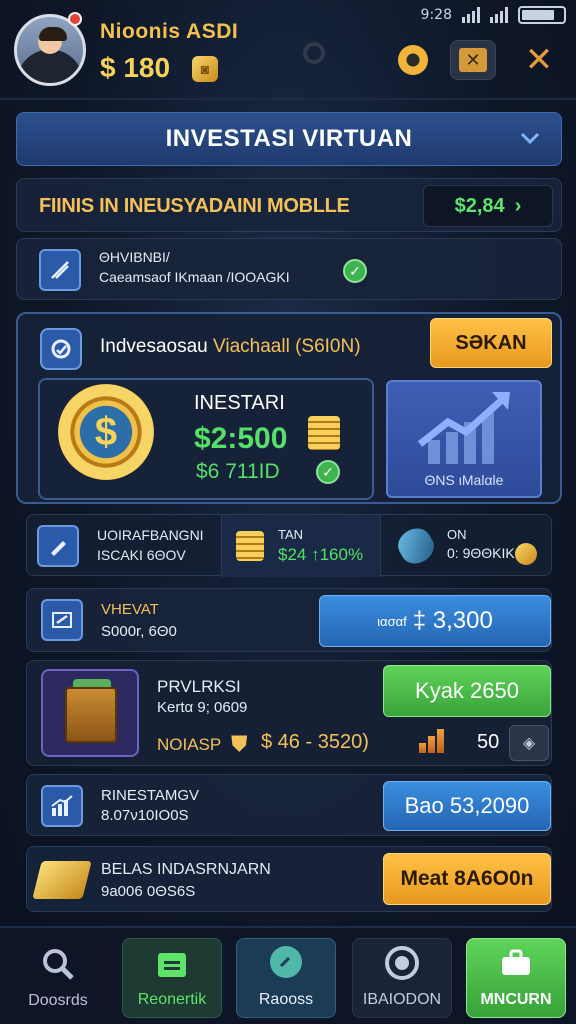 The image size is (576, 1024). Describe the element at coordinates (135, 67) in the screenshot. I see `balance-amount: $ 180` at that location.